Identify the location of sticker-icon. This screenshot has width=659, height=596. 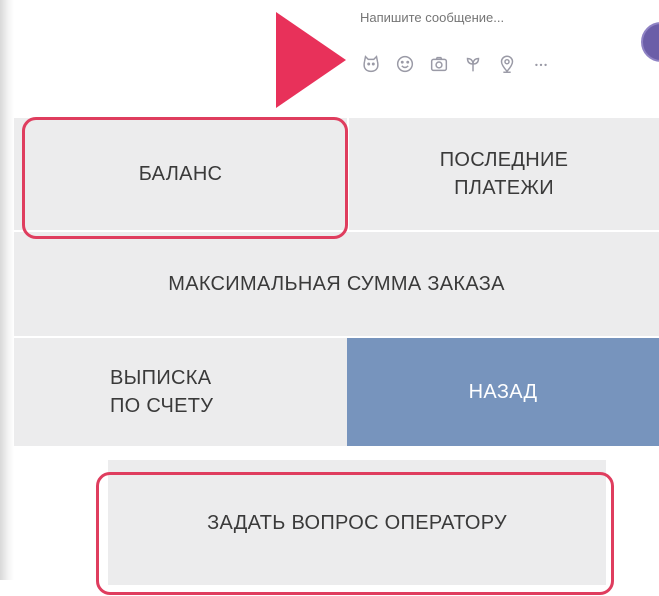
(371, 64).